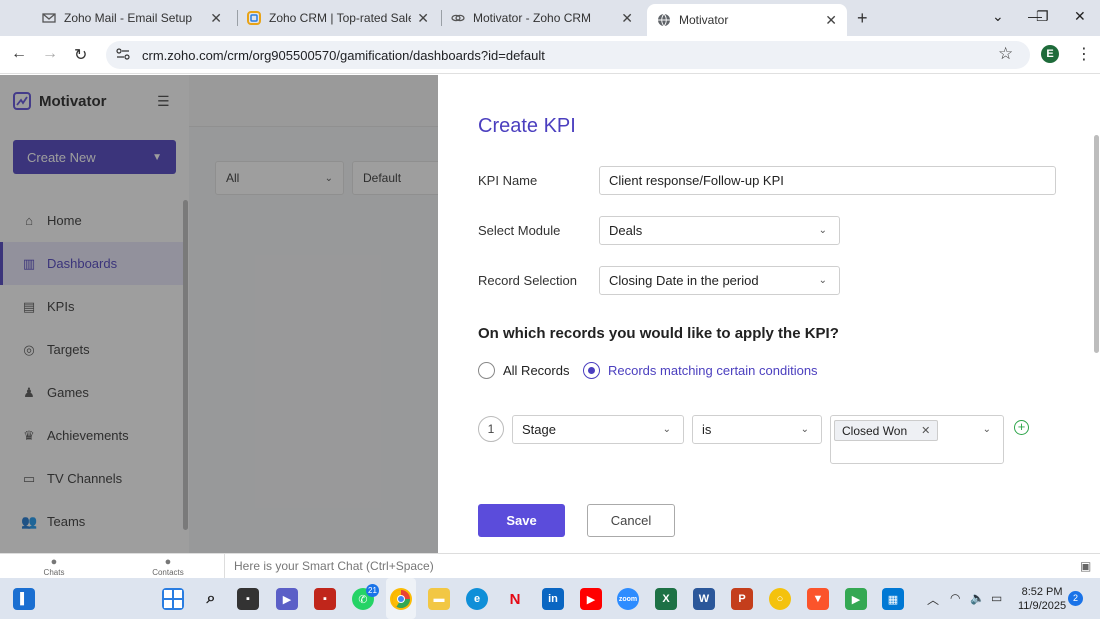 This screenshot has height=619, width=1100. What do you see at coordinates (372, 590) in the screenshot?
I see `whatsapp-badge: 21` at bounding box center [372, 590].